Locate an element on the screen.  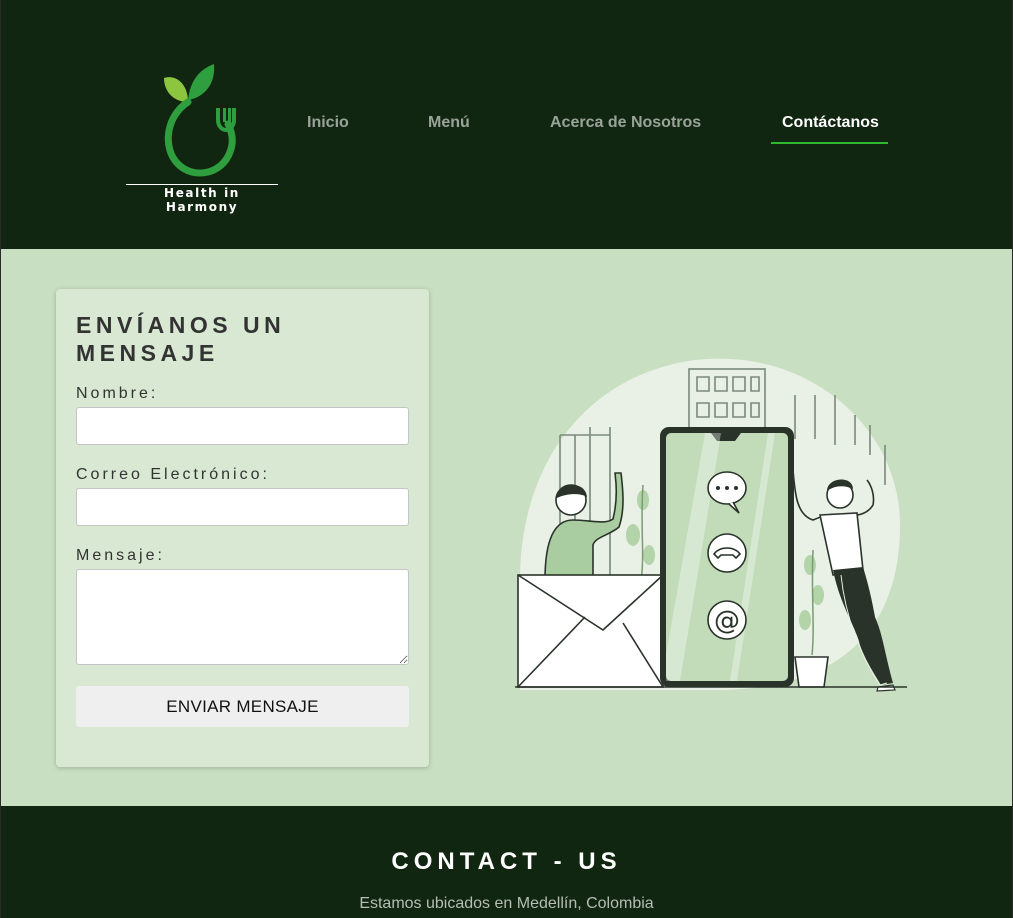
envelope-icon is located at coordinates (590, 631).